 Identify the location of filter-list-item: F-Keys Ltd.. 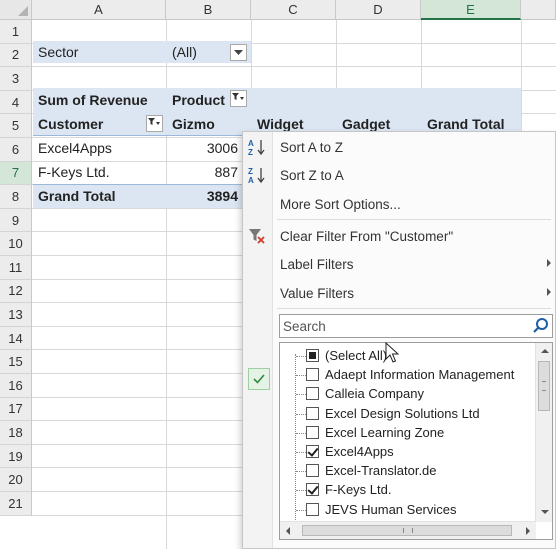
(408, 489).